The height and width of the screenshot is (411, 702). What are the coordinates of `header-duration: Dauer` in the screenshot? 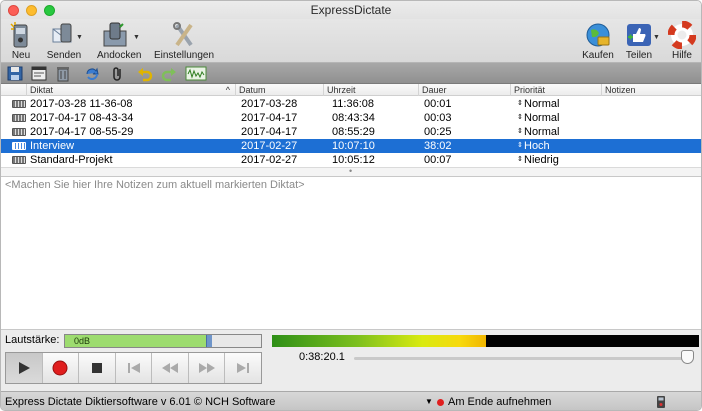 It's located at (465, 90).